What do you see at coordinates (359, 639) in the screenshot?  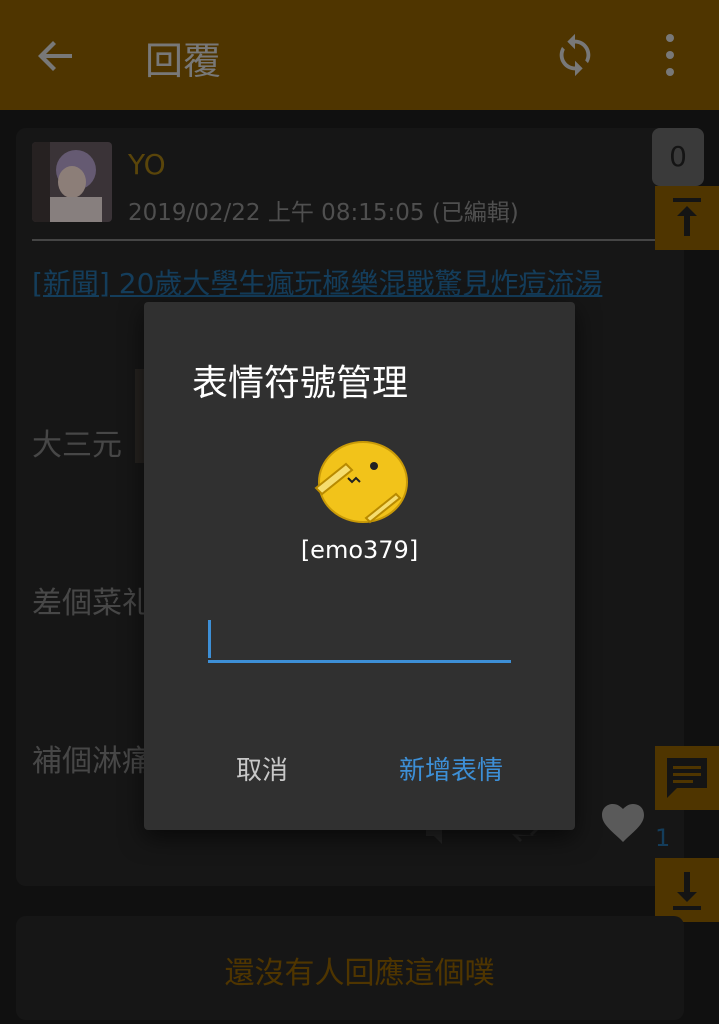 I see `emoticon-keyword-input` at bounding box center [359, 639].